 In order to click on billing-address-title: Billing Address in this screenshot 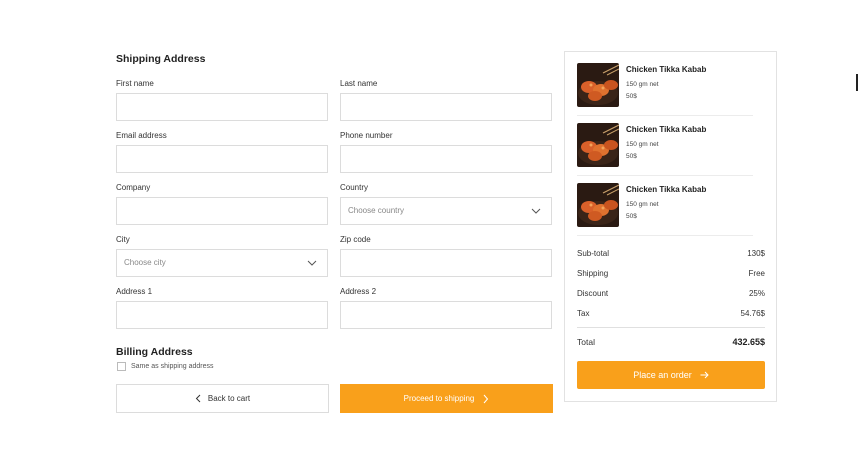, I will do `click(154, 352)`.